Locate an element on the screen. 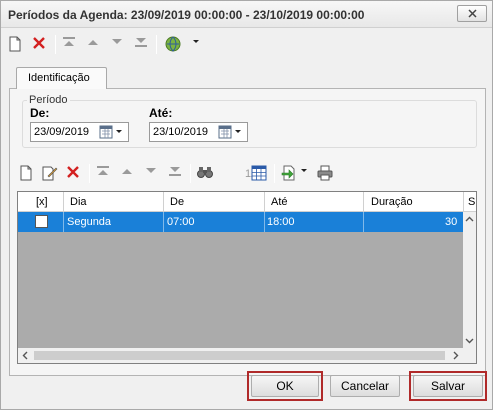  scroll-right-icon is located at coordinates (455, 355).